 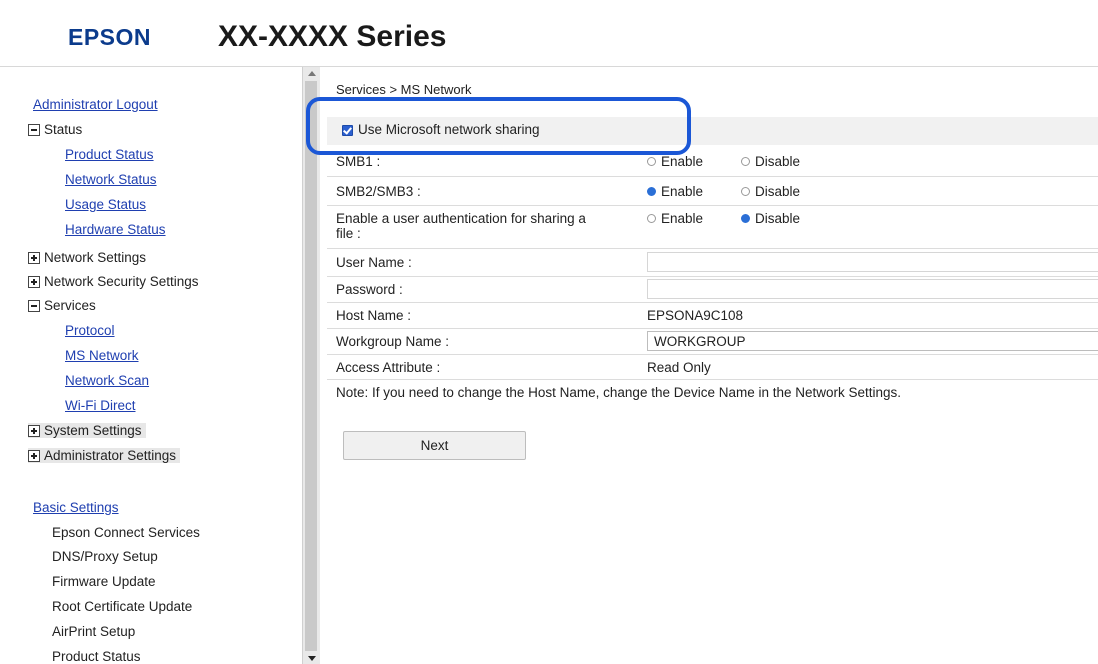 I want to click on workgroup-name-row: Workgroup Name :, so click(x=712, y=341).